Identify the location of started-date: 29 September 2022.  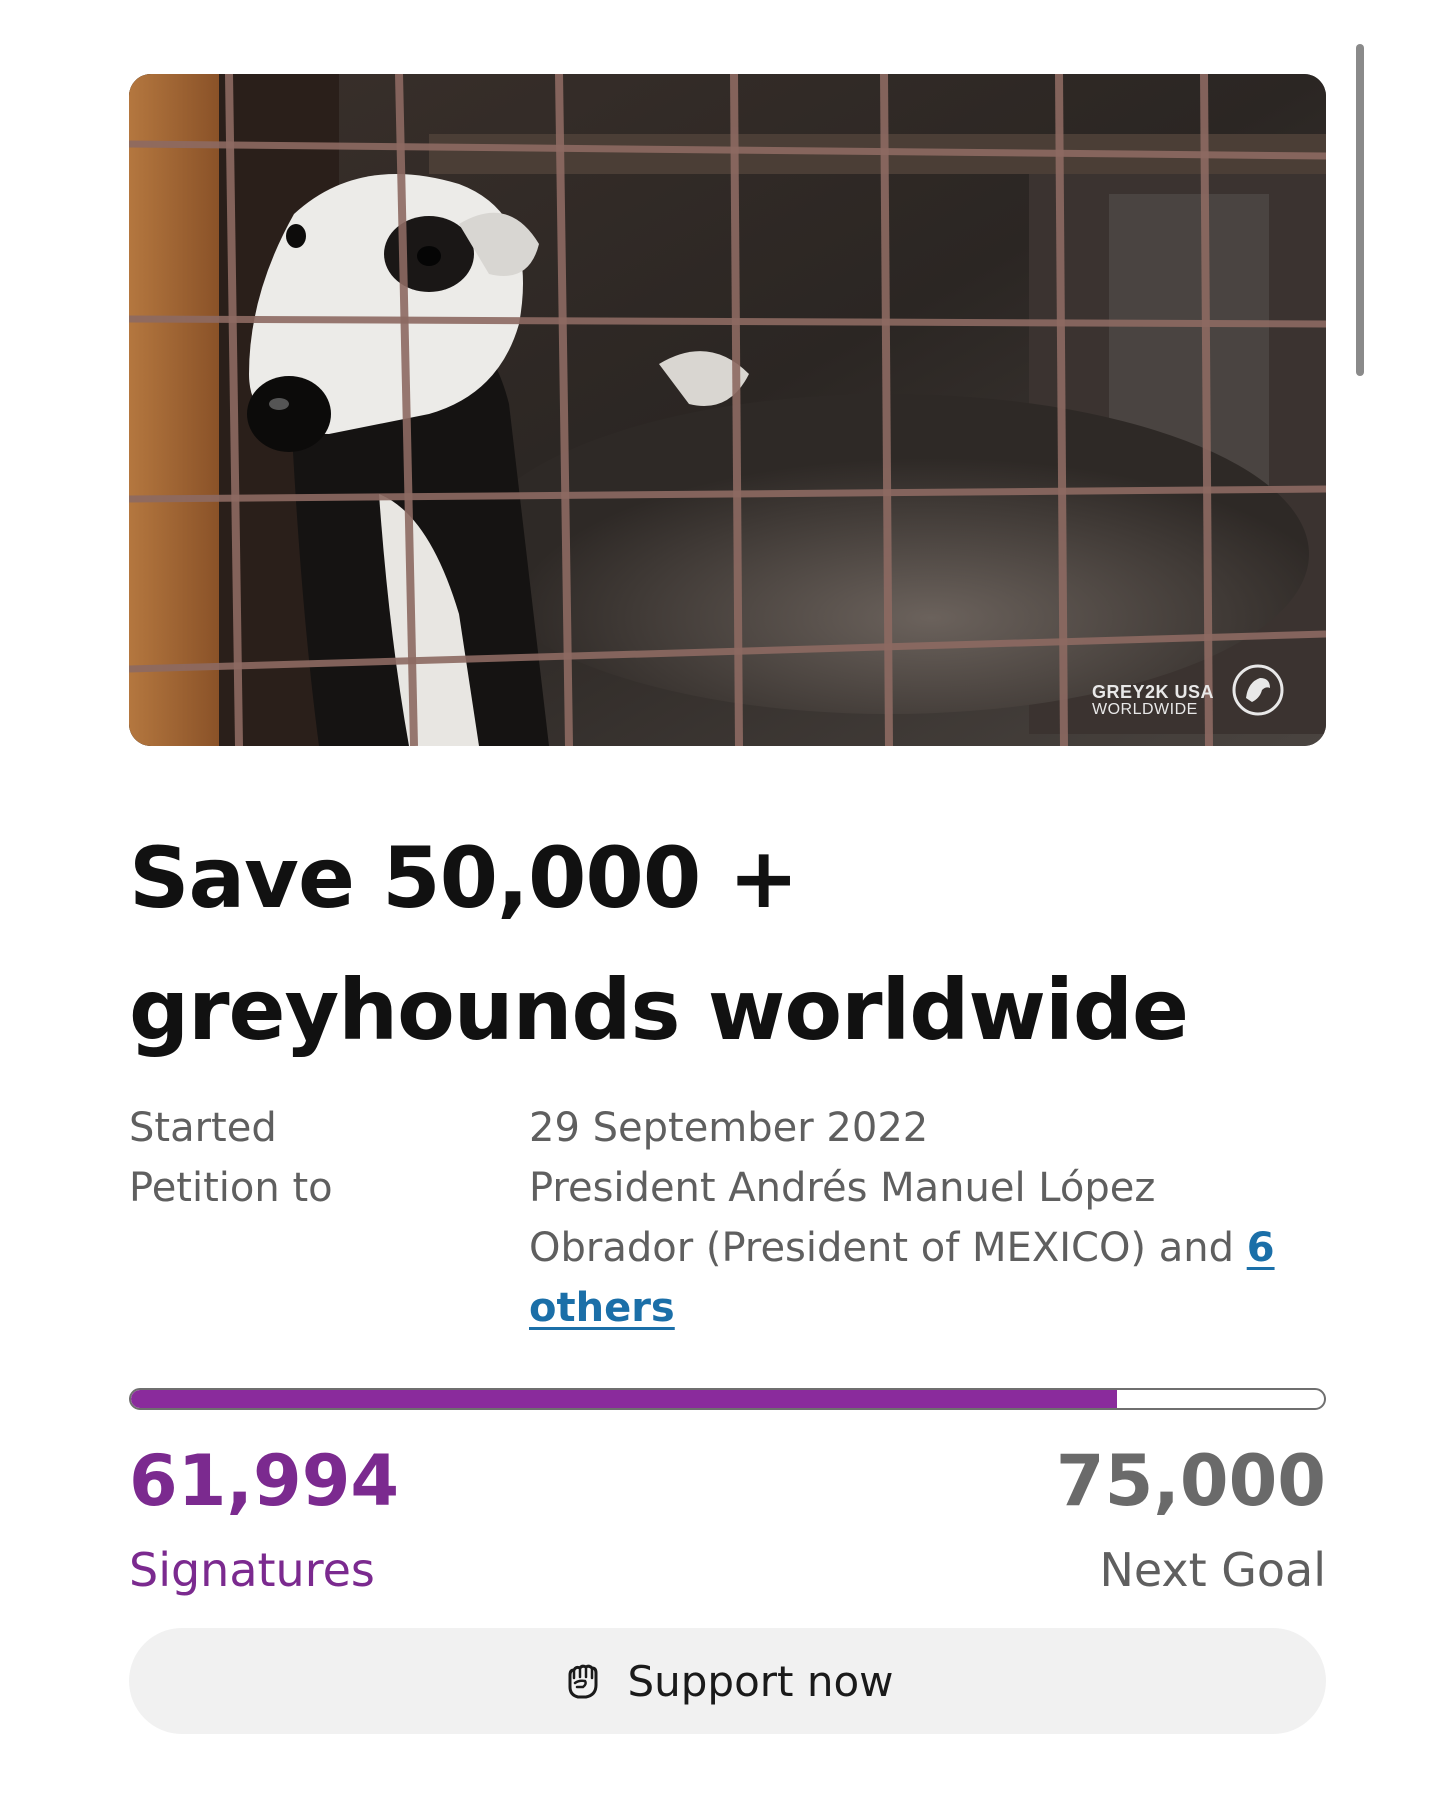
(729, 1128).